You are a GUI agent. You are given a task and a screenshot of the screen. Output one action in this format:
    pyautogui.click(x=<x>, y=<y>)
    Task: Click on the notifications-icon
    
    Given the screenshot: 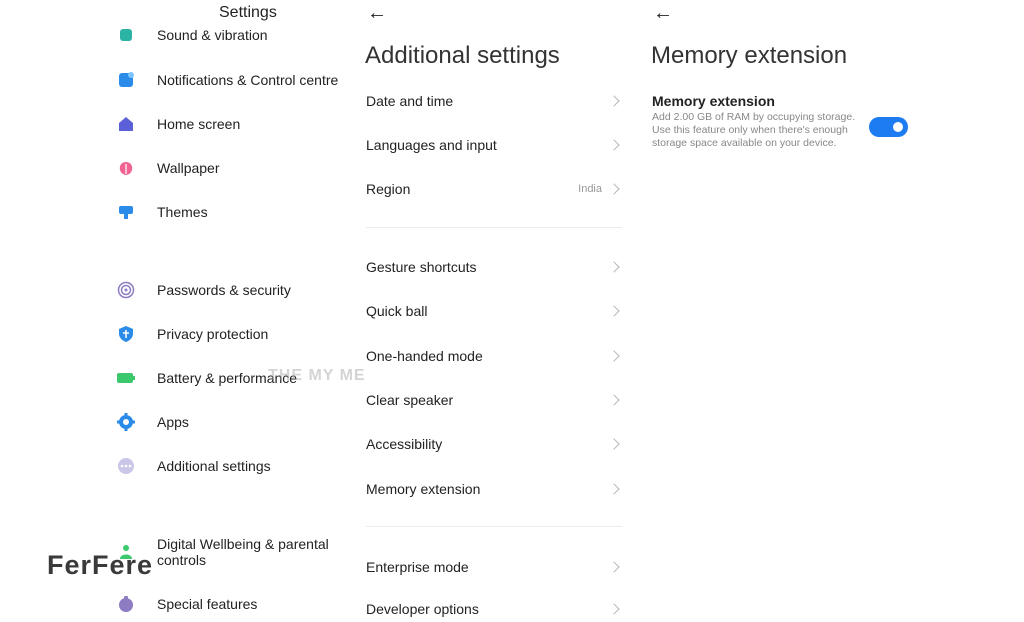 What is the action you would take?
    pyautogui.click(x=126, y=80)
    